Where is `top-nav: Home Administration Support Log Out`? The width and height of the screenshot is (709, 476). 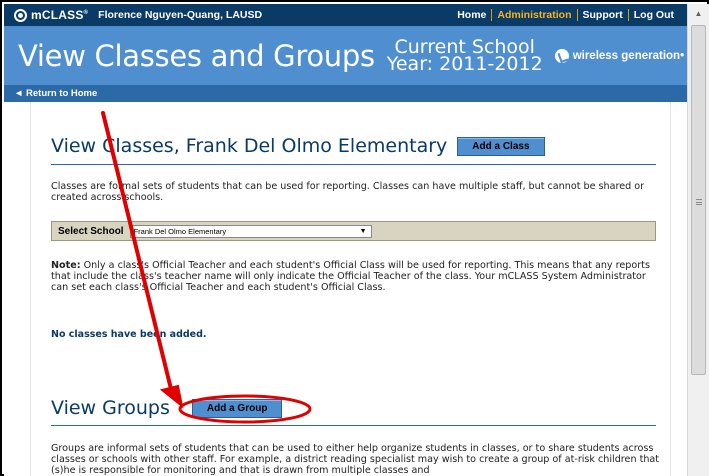
top-nav: Home Administration Support Log Out is located at coordinates (565, 15).